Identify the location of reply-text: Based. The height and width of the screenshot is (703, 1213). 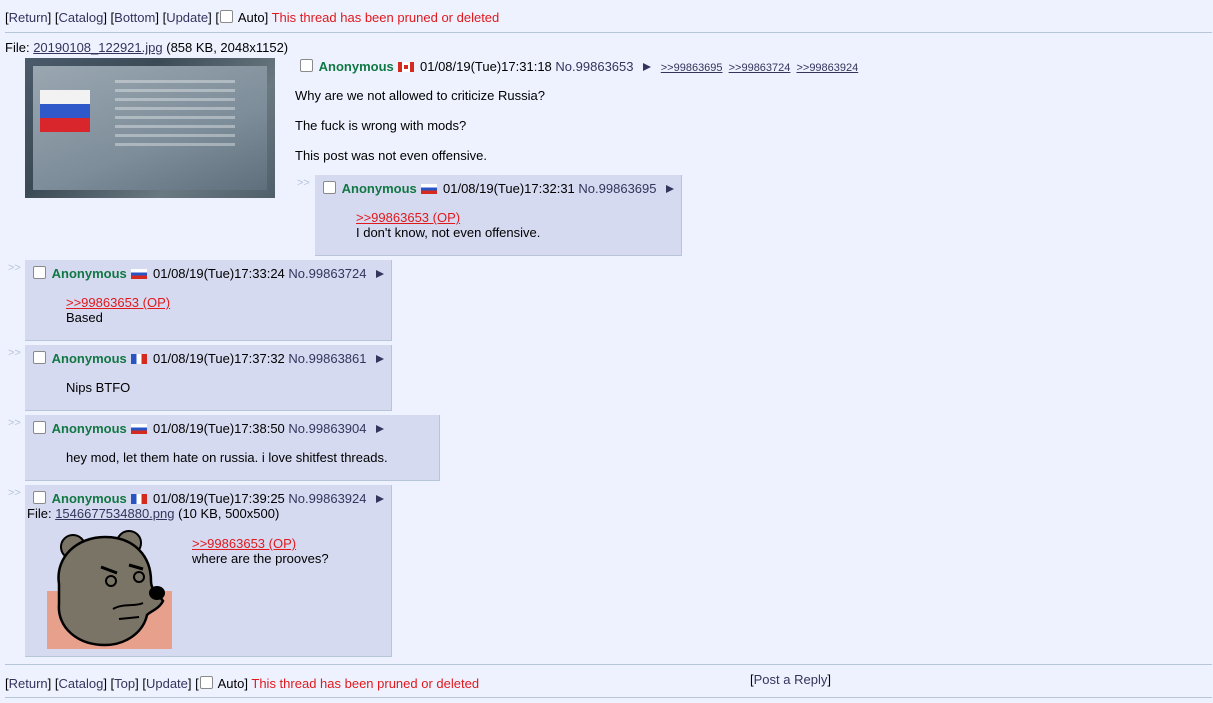
(84, 317).